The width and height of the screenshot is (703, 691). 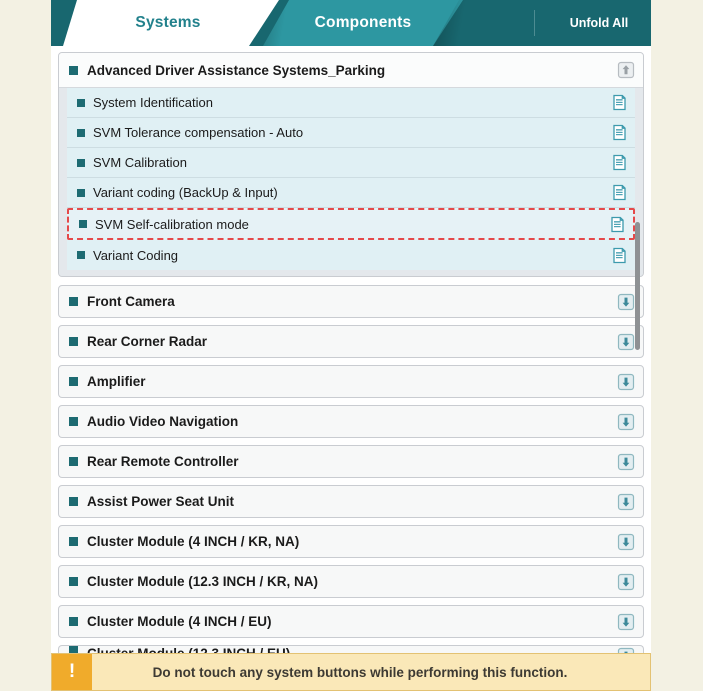 What do you see at coordinates (140, 162) in the screenshot?
I see `list-item-label: SVM Calibration` at bounding box center [140, 162].